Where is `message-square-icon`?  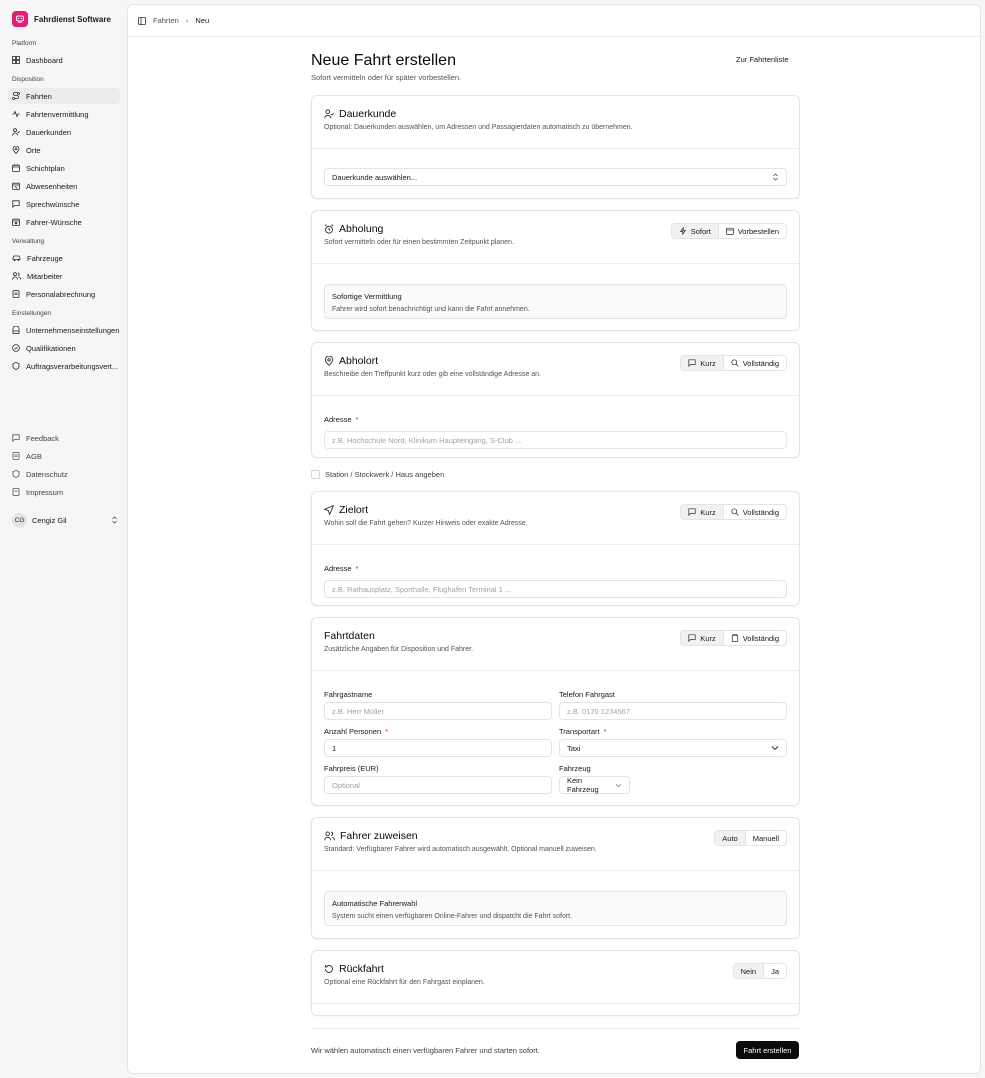 message-square-icon is located at coordinates (692, 638).